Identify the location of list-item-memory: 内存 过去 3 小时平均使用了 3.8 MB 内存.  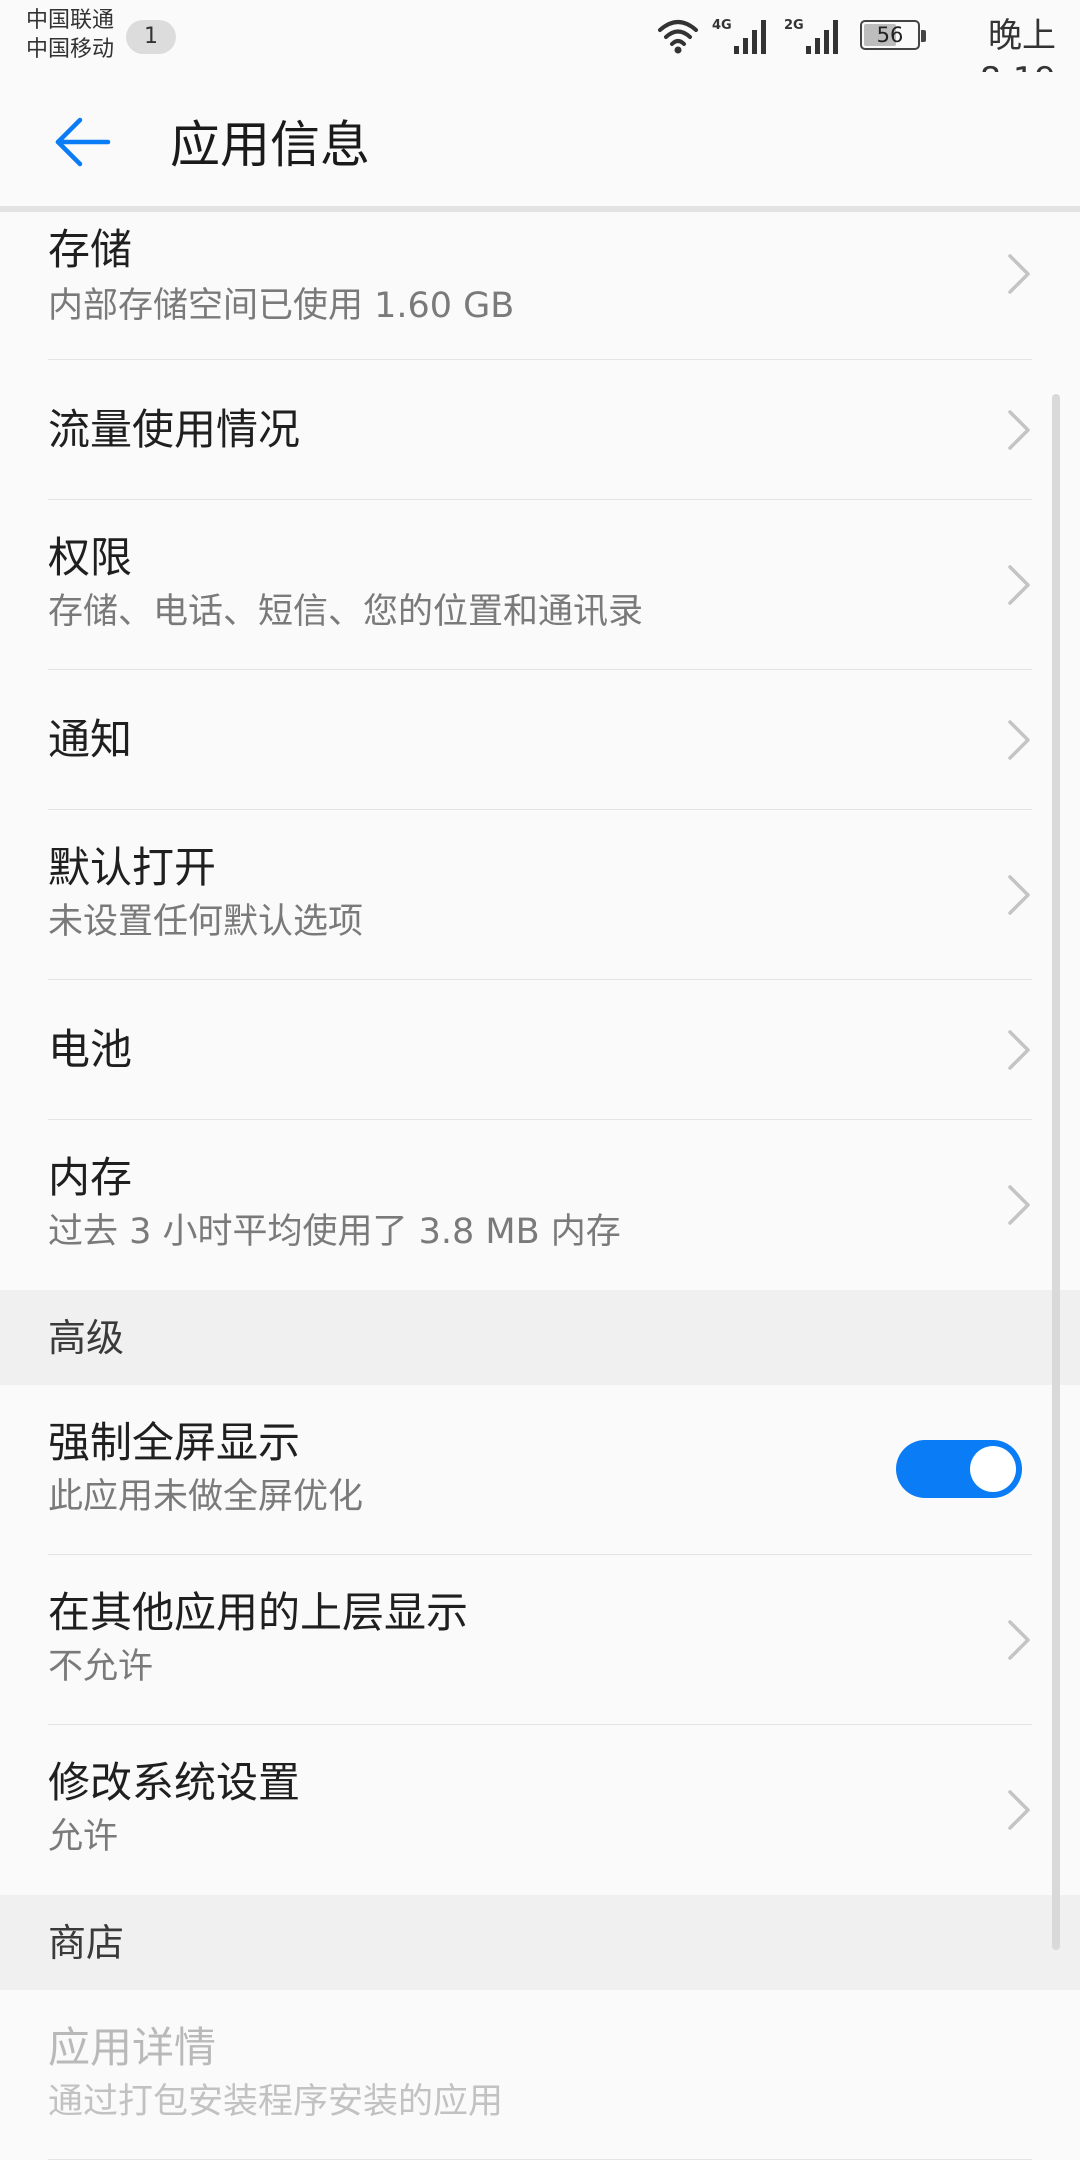
(540, 1205).